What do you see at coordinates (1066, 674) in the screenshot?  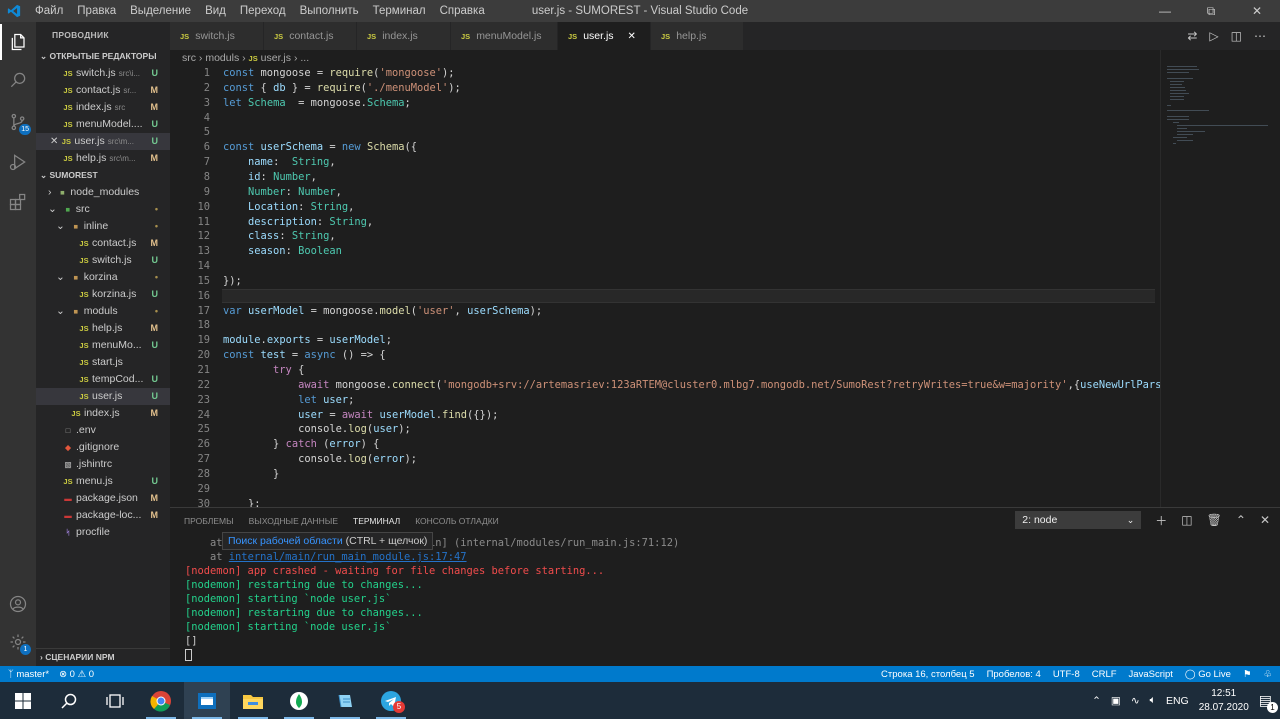 I see `encoding: UTF-8` at bounding box center [1066, 674].